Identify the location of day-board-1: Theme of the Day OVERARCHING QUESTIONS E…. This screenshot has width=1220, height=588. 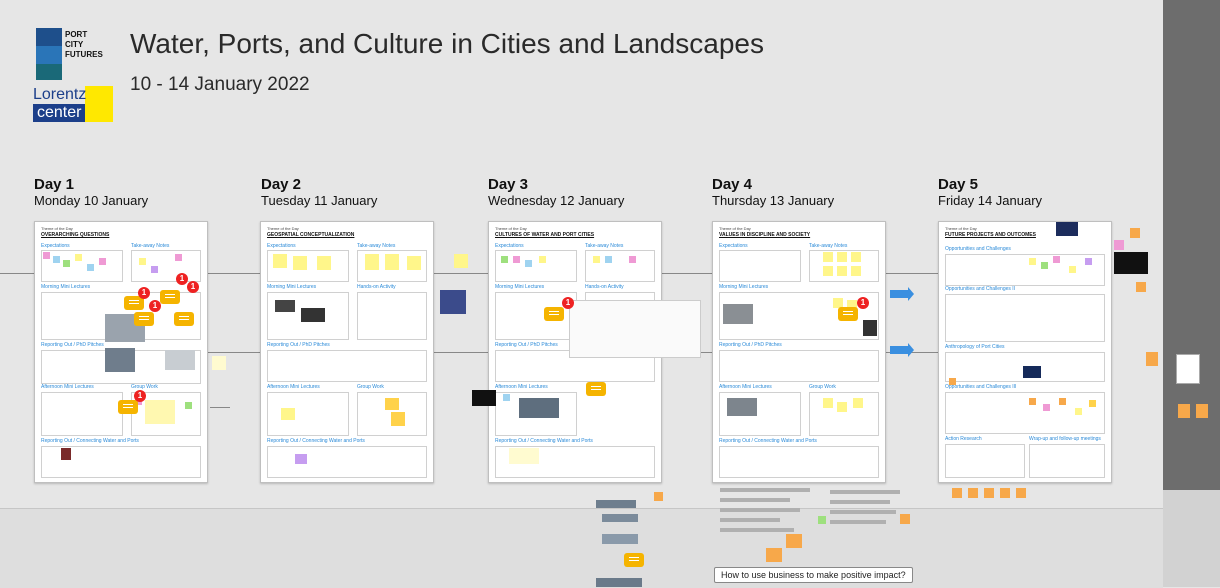
(121, 352).